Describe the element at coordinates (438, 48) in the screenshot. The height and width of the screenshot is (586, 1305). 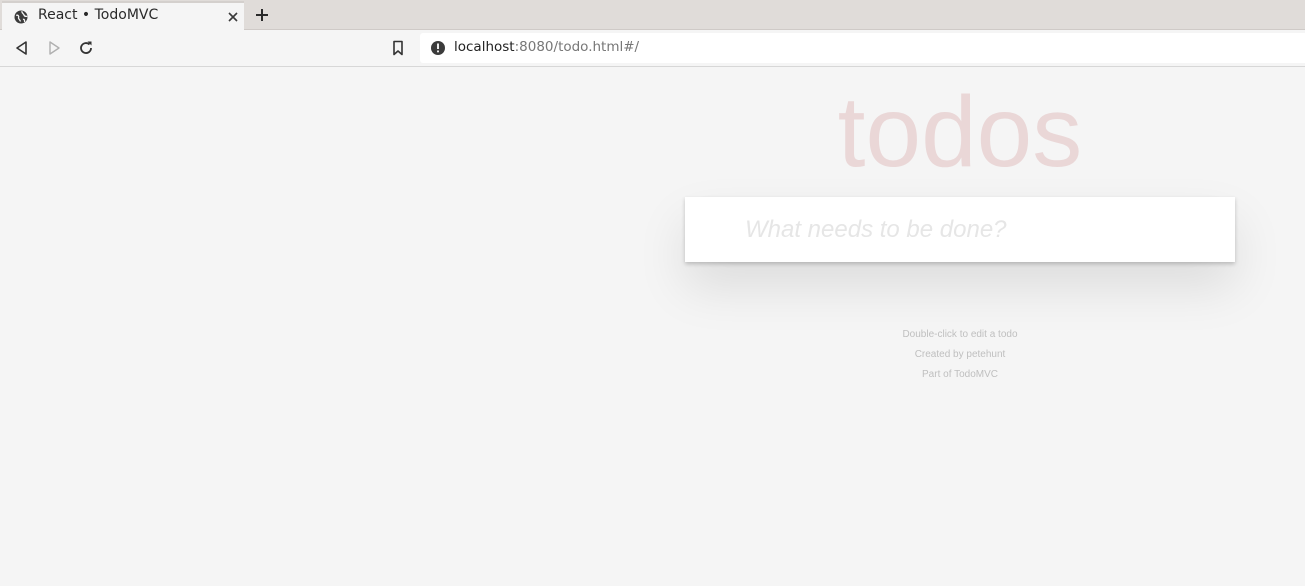
I see `info-icon` at that location.